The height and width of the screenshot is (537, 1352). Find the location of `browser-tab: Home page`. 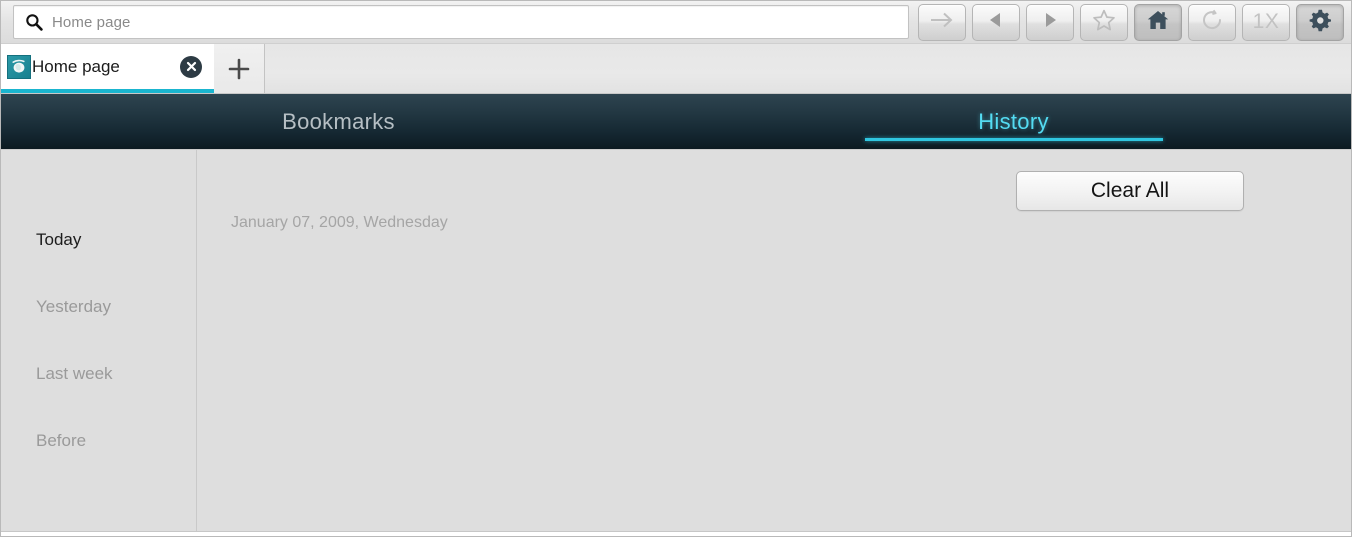

browser-tab: Home page is located at coordinates (107, 68).